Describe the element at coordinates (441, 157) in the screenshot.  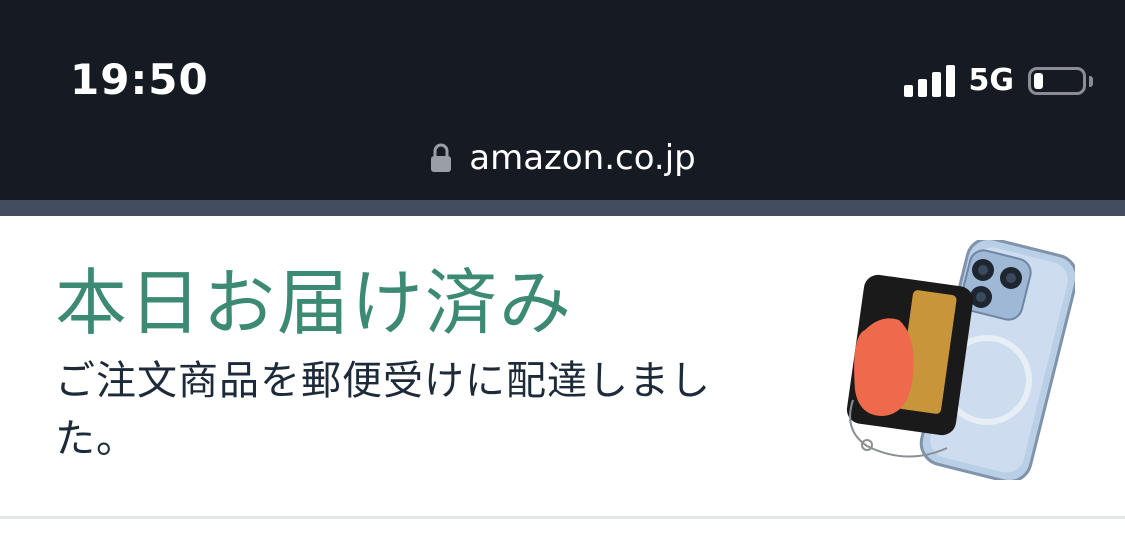
I see `lock-icon` at that location.